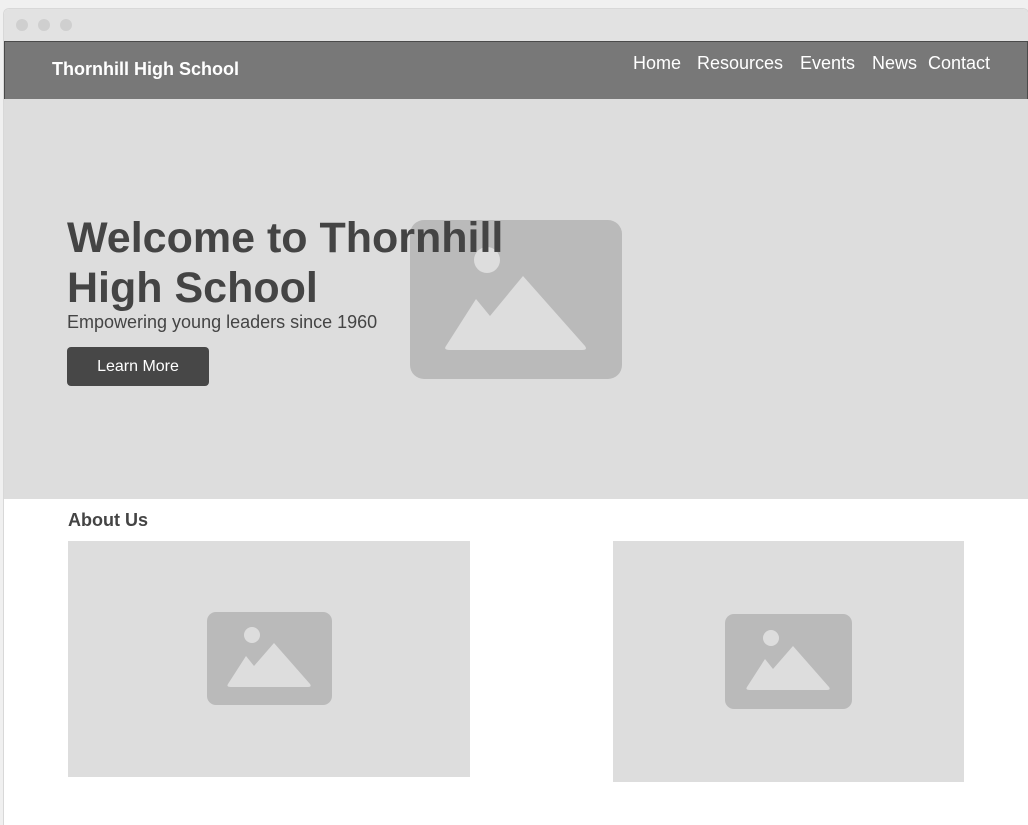  What do you see at coordinates (44, 25) in the screenshot?
I see `minimize-window-dot` at bounding box center [44, 25].